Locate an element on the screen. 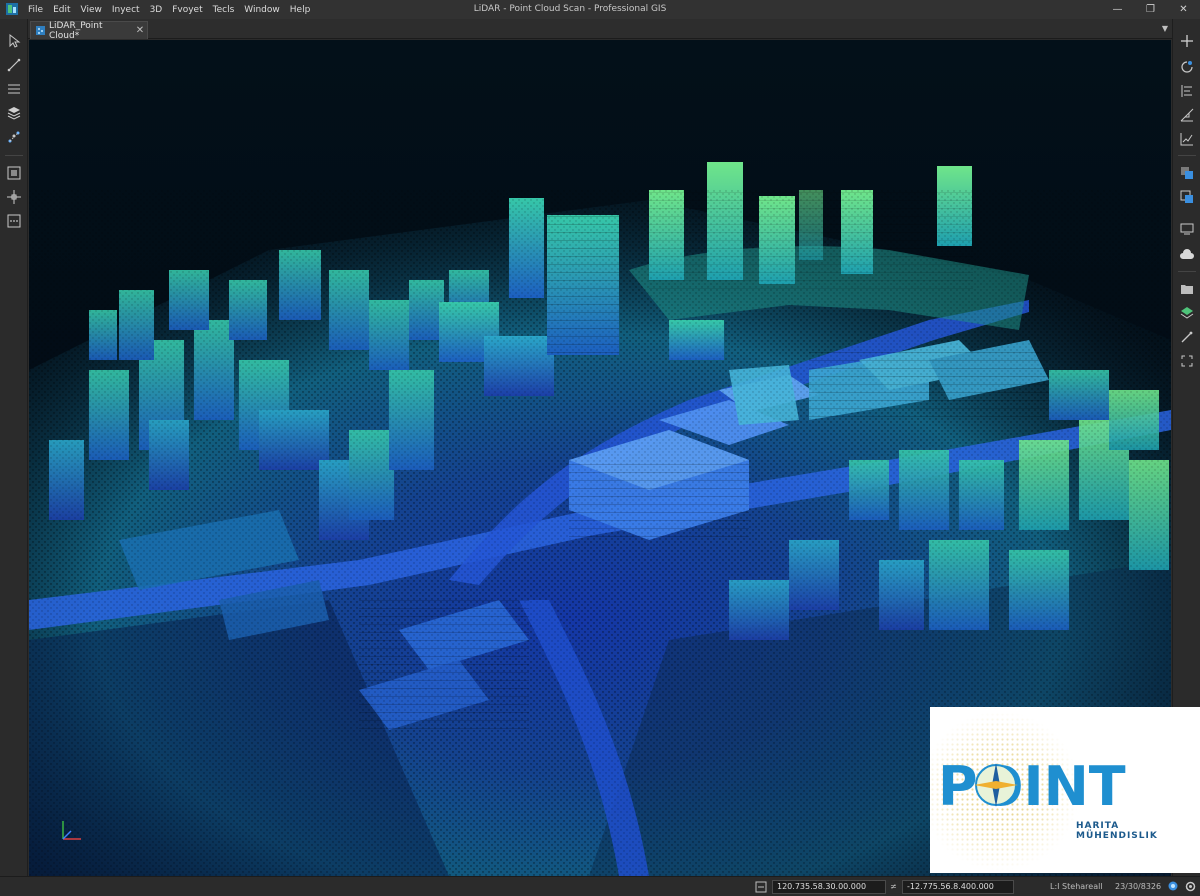  list-icon is located at coordinates (14, 89).